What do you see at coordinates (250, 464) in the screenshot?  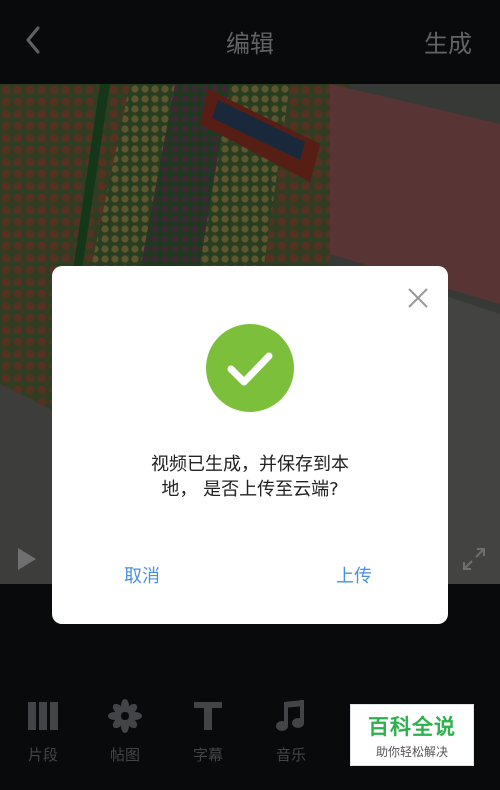 I see `message-line: 视频已生成，并保存到本` at bounding box center [250, 464].